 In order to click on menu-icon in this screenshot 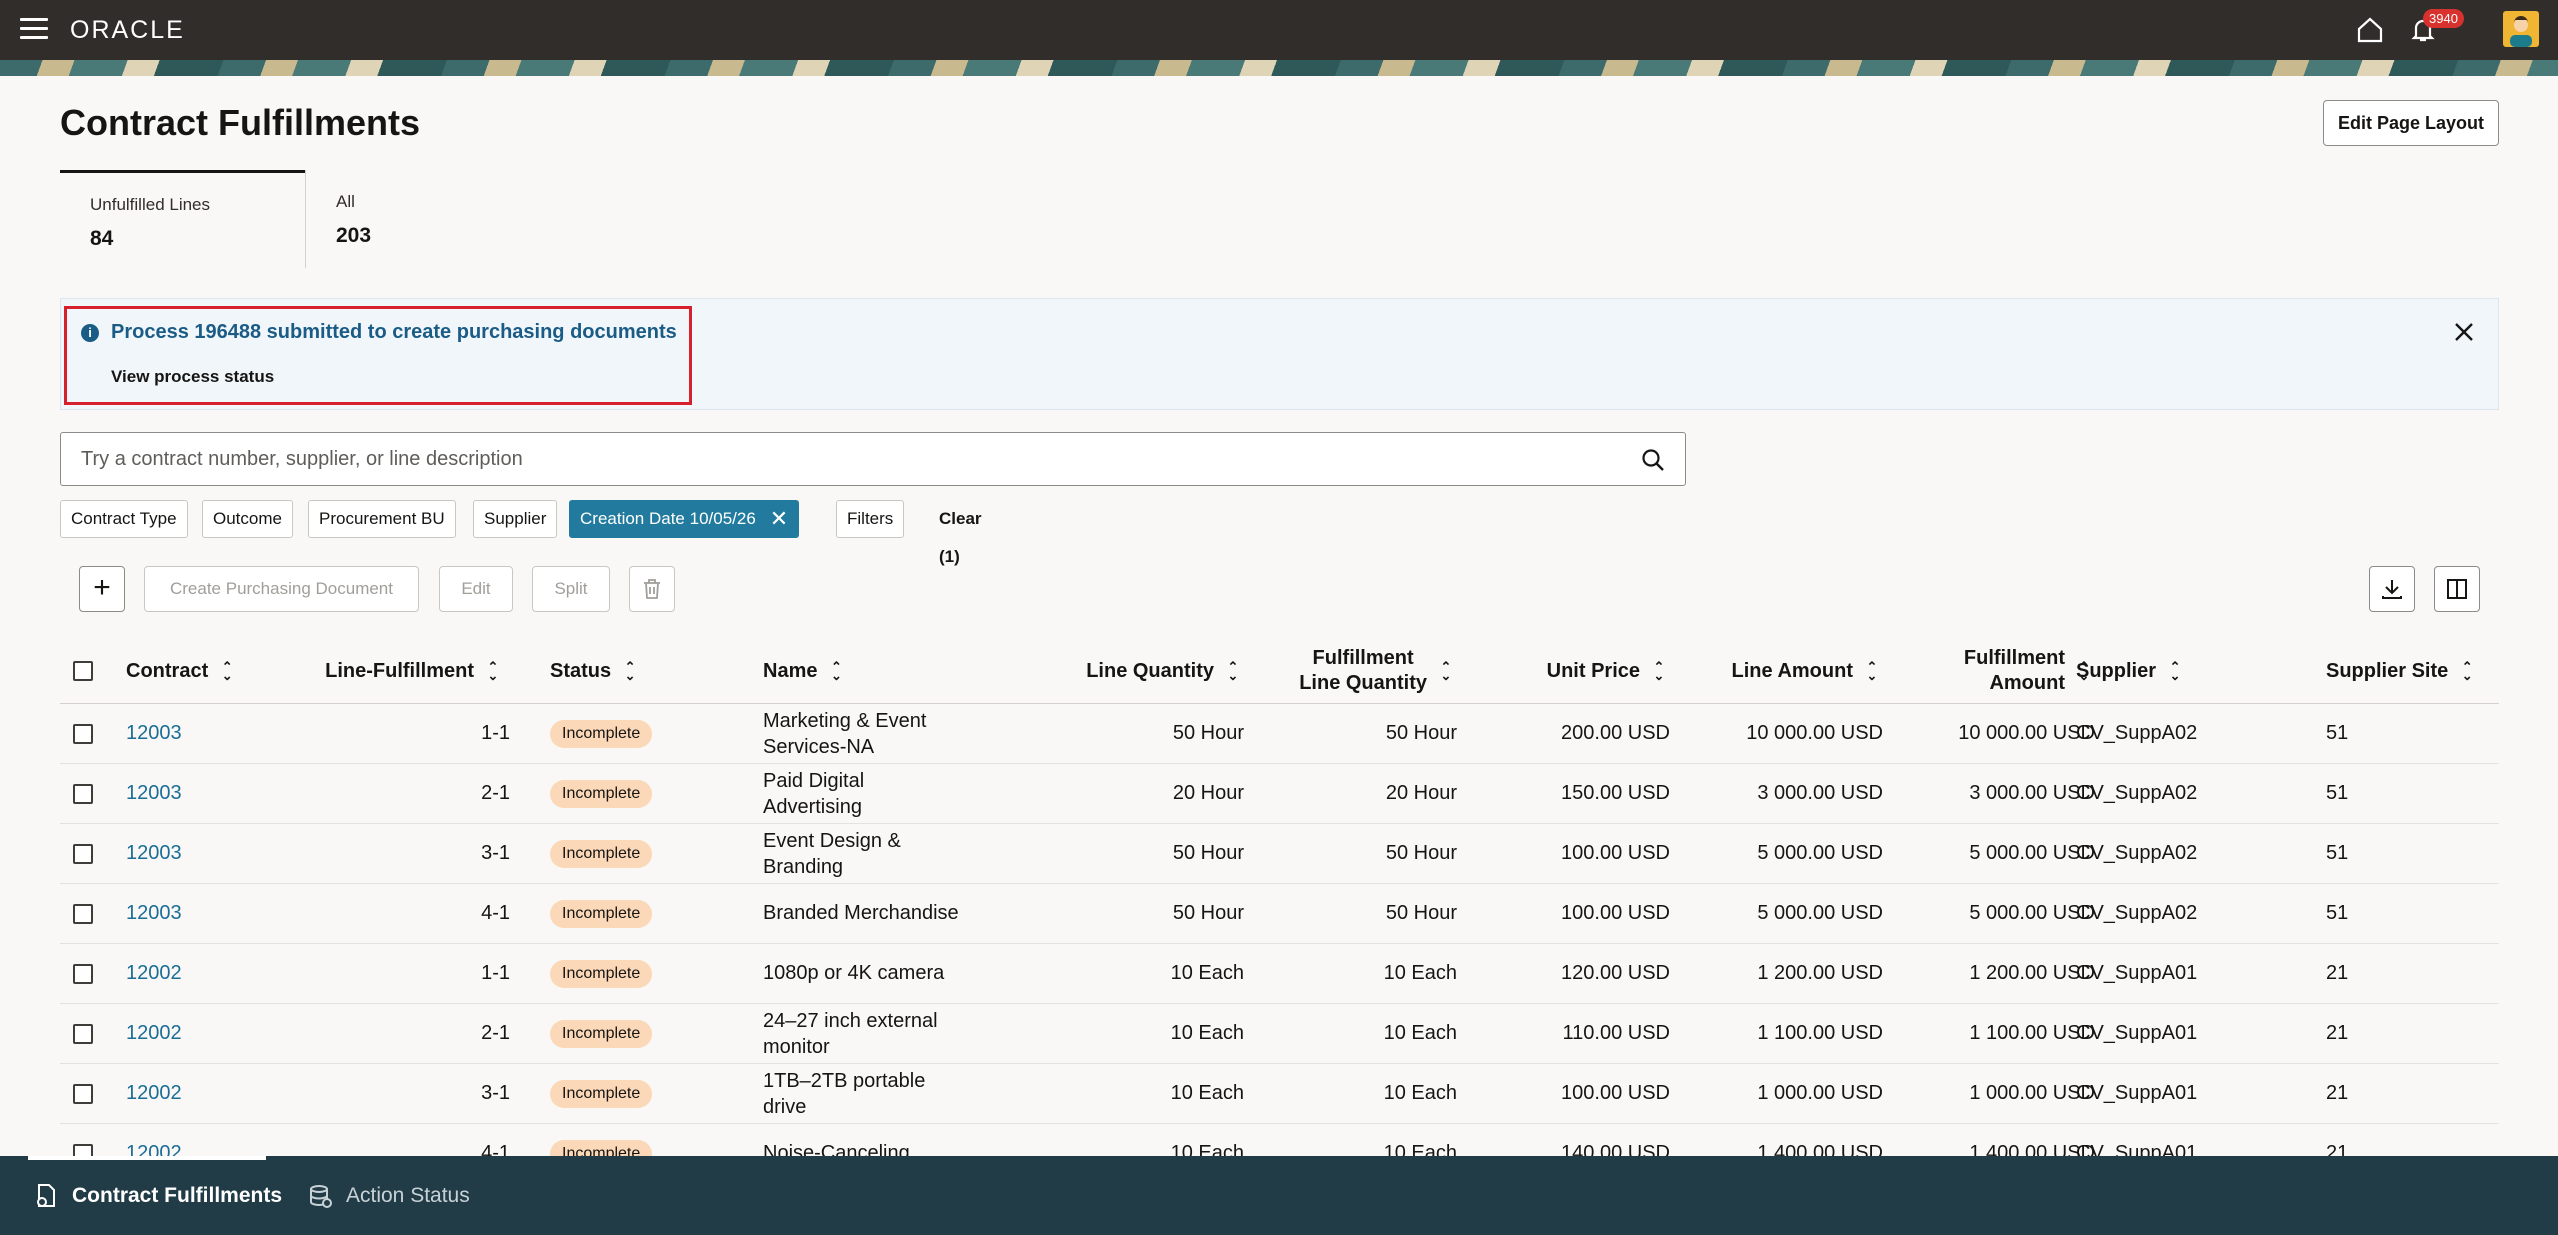, I will do `click(34, 30)`.